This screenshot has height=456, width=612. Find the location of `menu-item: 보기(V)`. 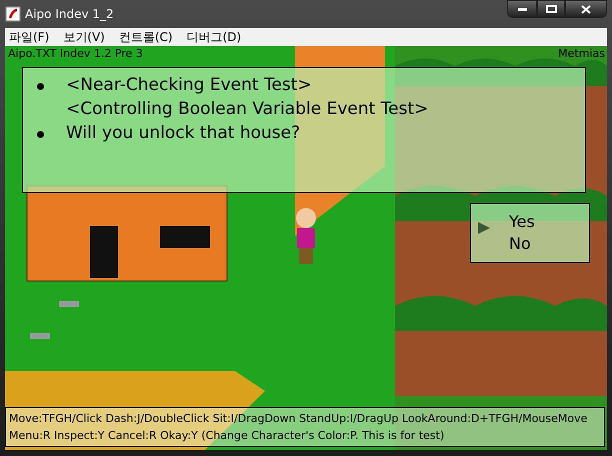

menu-item: 보기(V) is located at coordinates (84, 37).